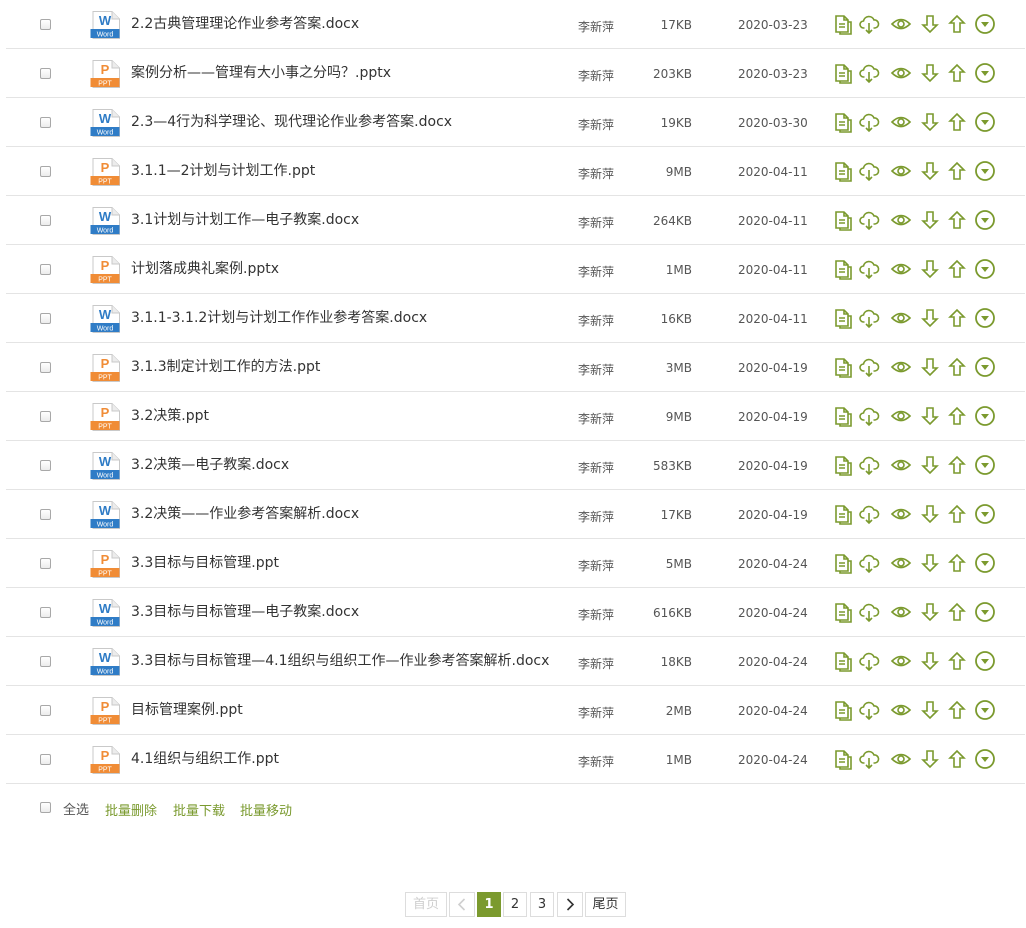  I want to click on select-all-label: 全选, so click(76, 808).